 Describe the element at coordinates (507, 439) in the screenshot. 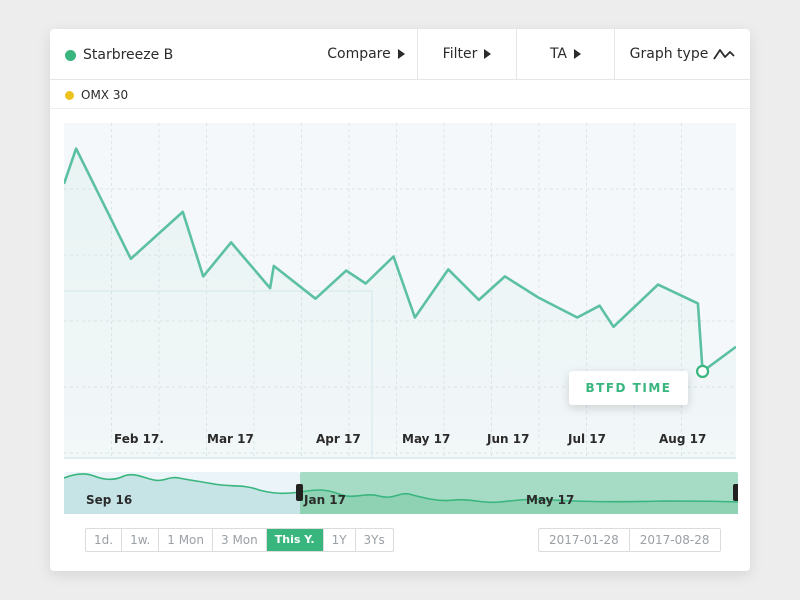

I see `x-tick-label: Jun 17` at that location.